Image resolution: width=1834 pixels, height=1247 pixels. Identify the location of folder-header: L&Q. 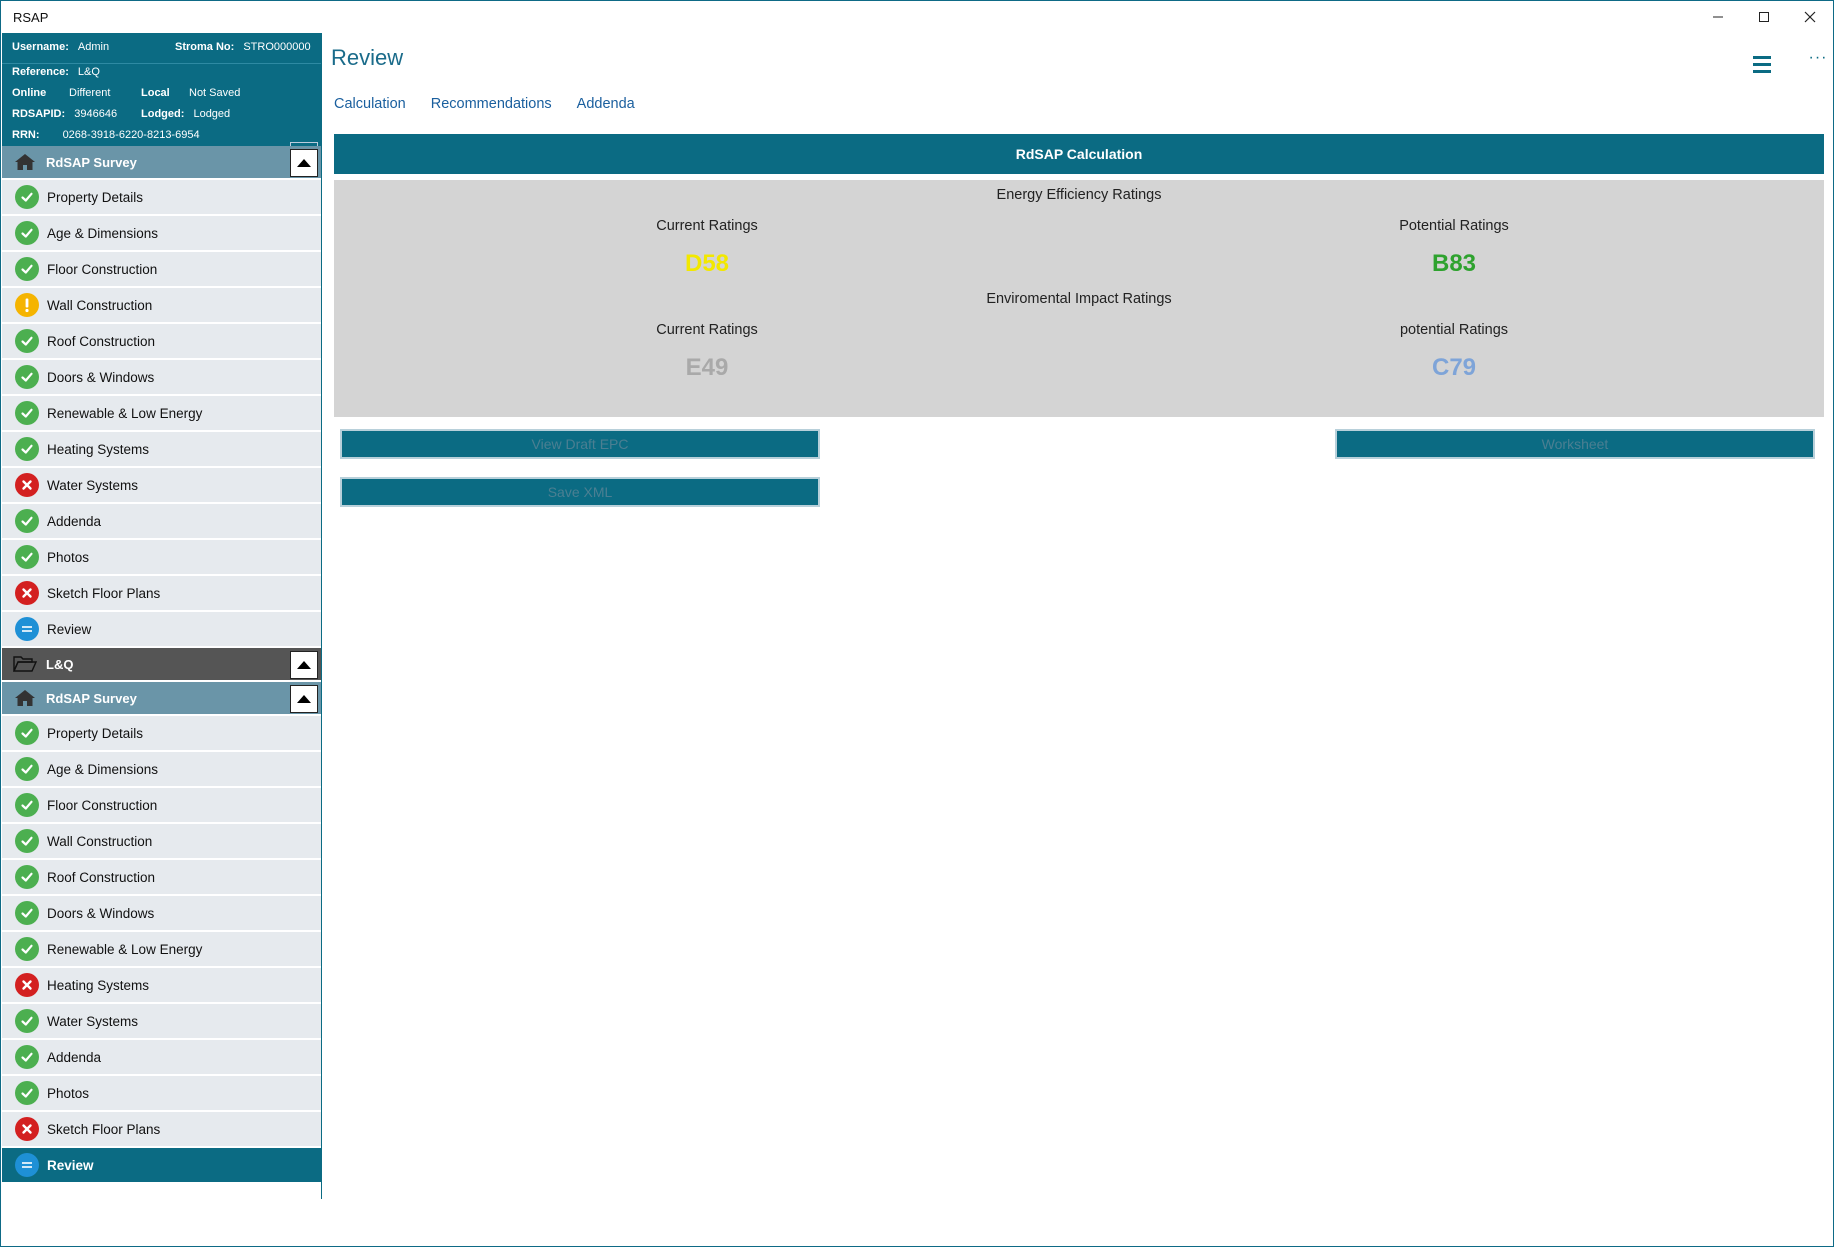
(161, 665).